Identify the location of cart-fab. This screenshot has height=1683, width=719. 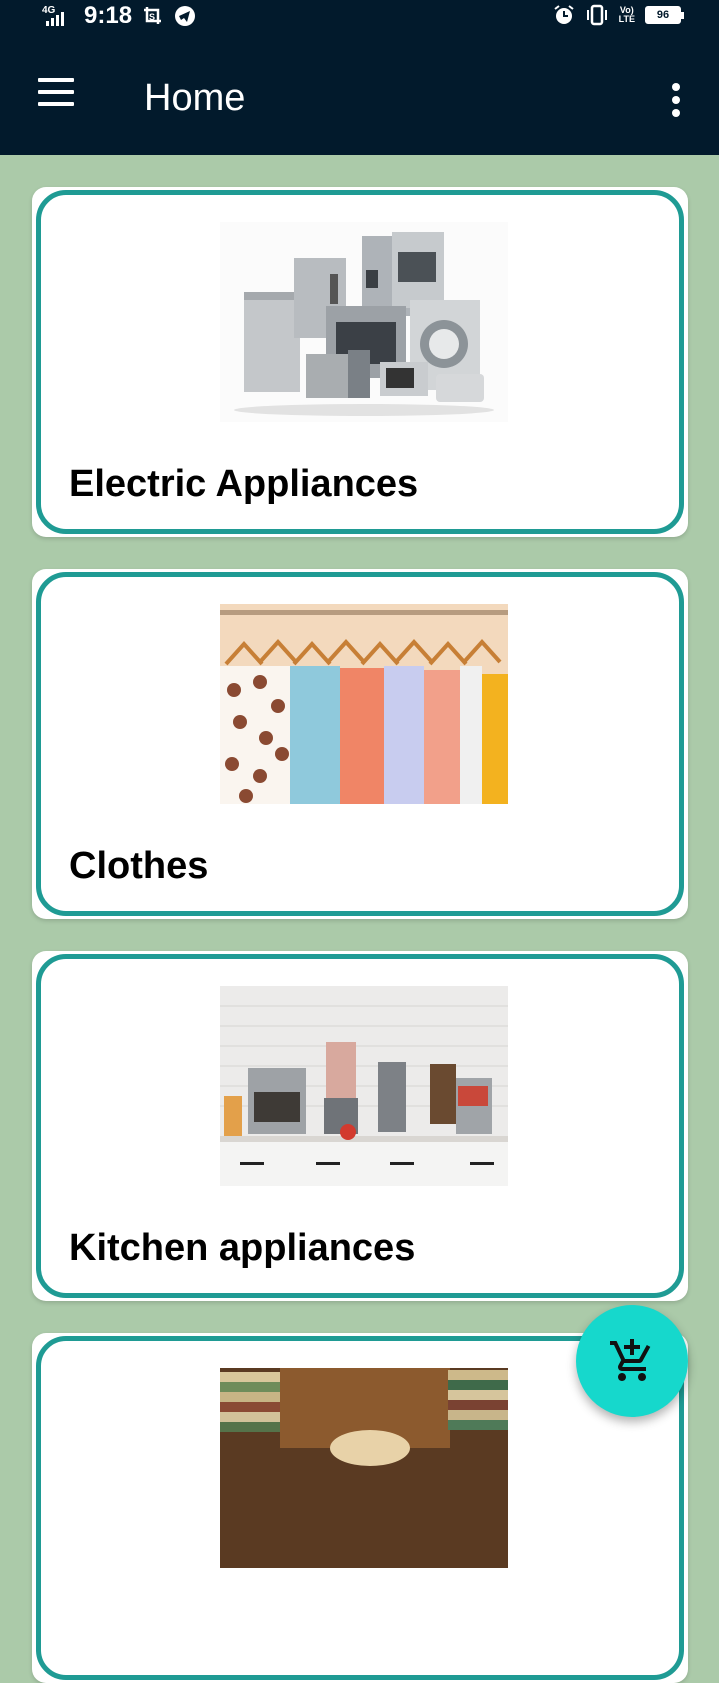
(632, 1361).